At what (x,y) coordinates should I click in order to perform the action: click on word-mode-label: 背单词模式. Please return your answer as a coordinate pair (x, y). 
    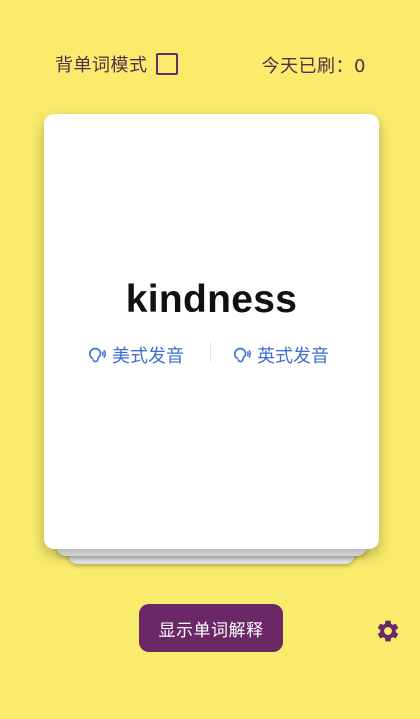
    Looking at the image, I should click on (101, 65).